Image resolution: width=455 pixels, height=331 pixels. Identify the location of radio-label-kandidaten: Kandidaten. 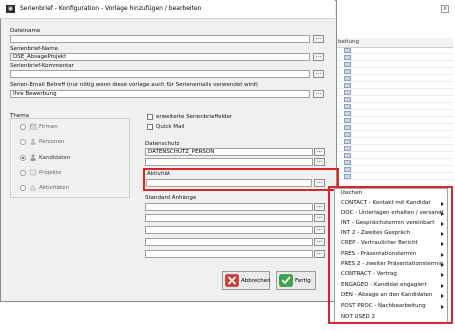
(55, 158).